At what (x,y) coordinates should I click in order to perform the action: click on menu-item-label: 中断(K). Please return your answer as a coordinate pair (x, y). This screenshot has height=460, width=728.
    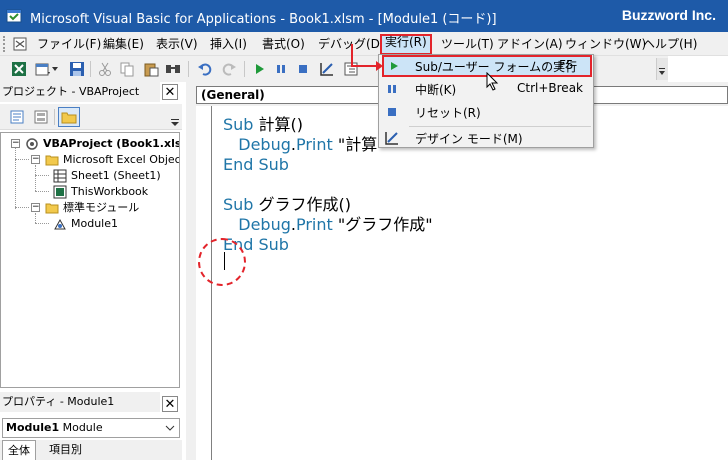
    Looking at the image, I should click on (436, 90).